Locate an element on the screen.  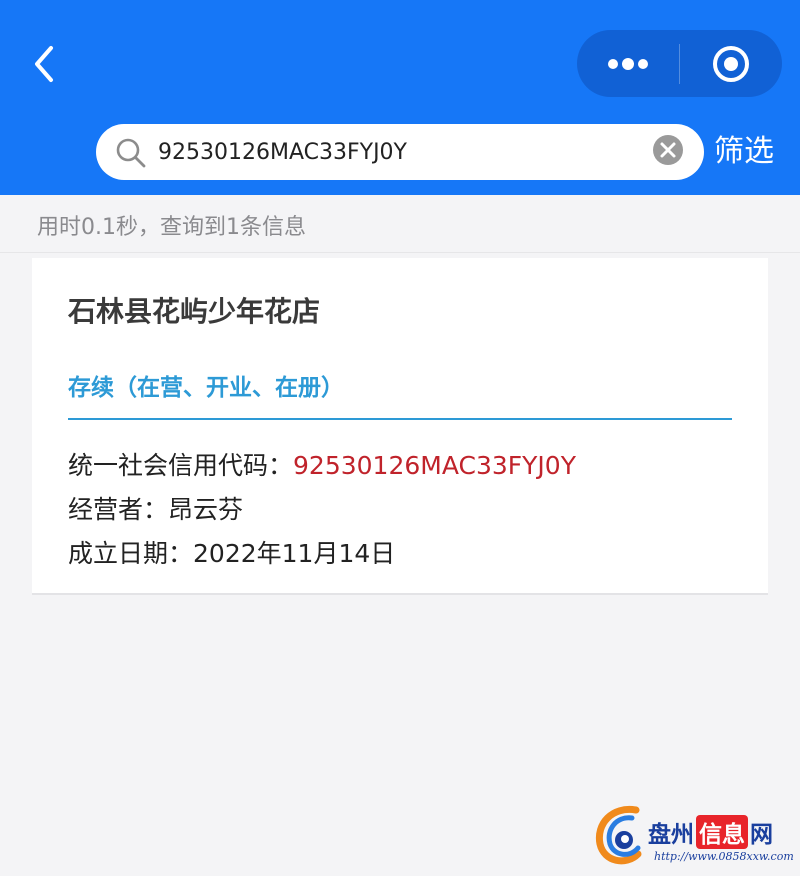
watermark-title: 盘州 信息网 is located at coordinates (710, 832).